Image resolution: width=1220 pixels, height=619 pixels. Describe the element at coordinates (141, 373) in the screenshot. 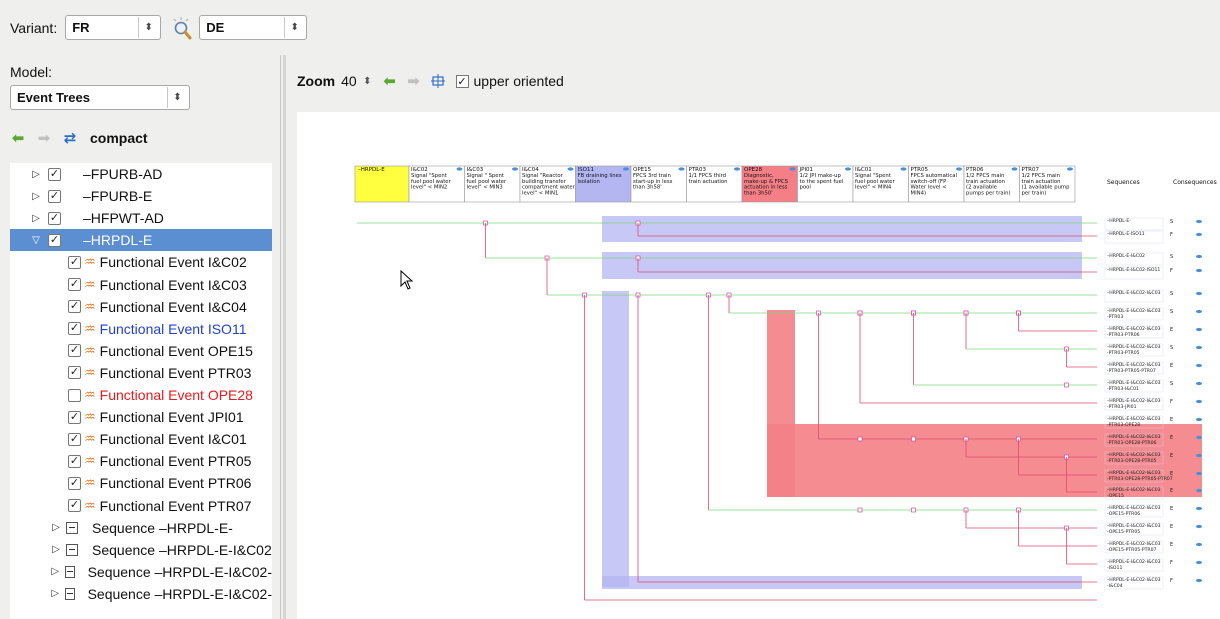

I see `tree-item-functional-event: ✓ ♒ Functional Event PTR03` at that location.